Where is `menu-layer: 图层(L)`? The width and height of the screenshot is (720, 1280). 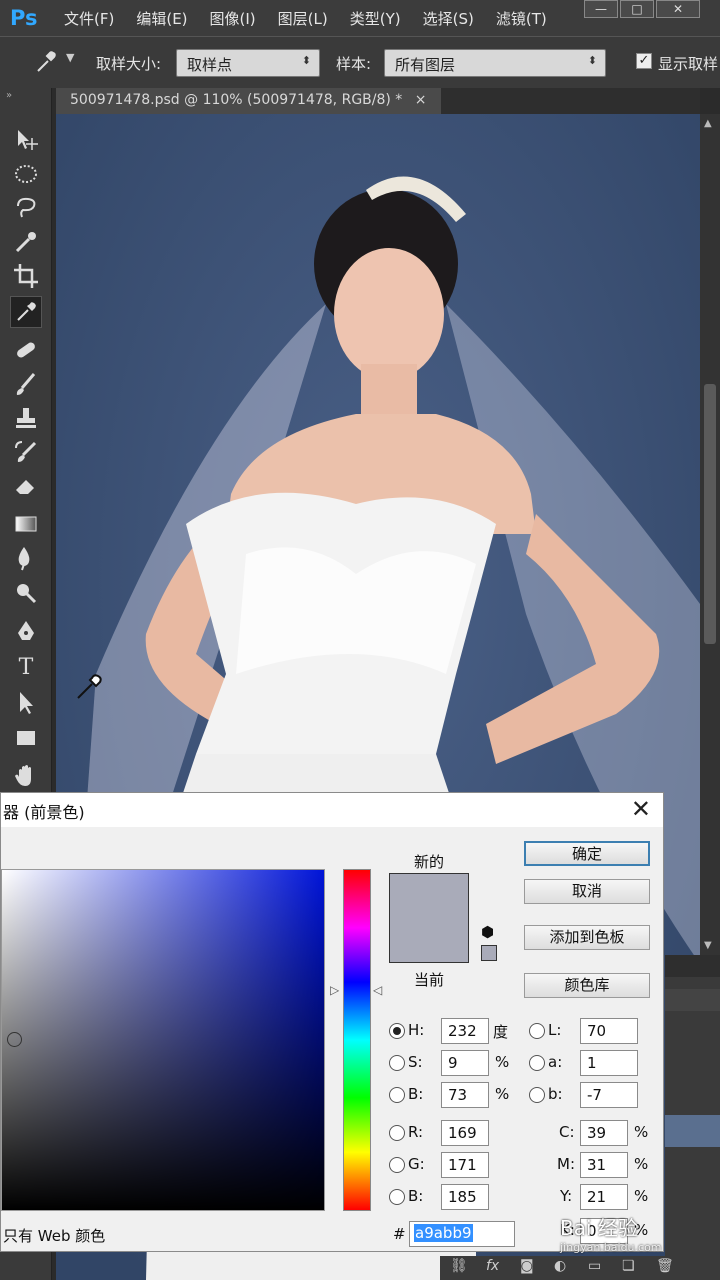 menu-layer: 图层(L) is located at coordinates (303, 18).